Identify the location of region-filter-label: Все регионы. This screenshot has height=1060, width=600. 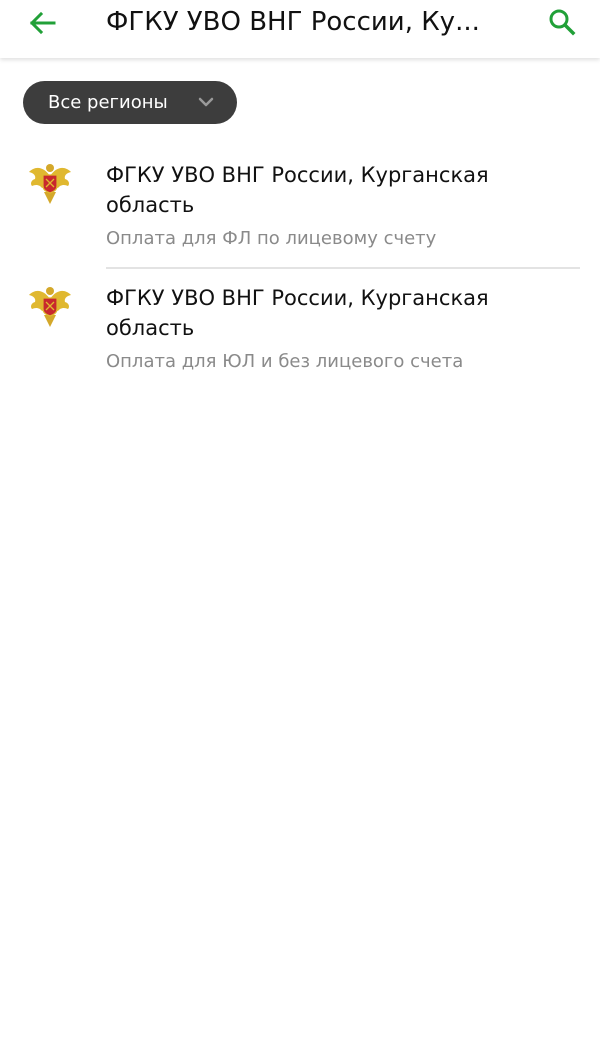
(108, 102).